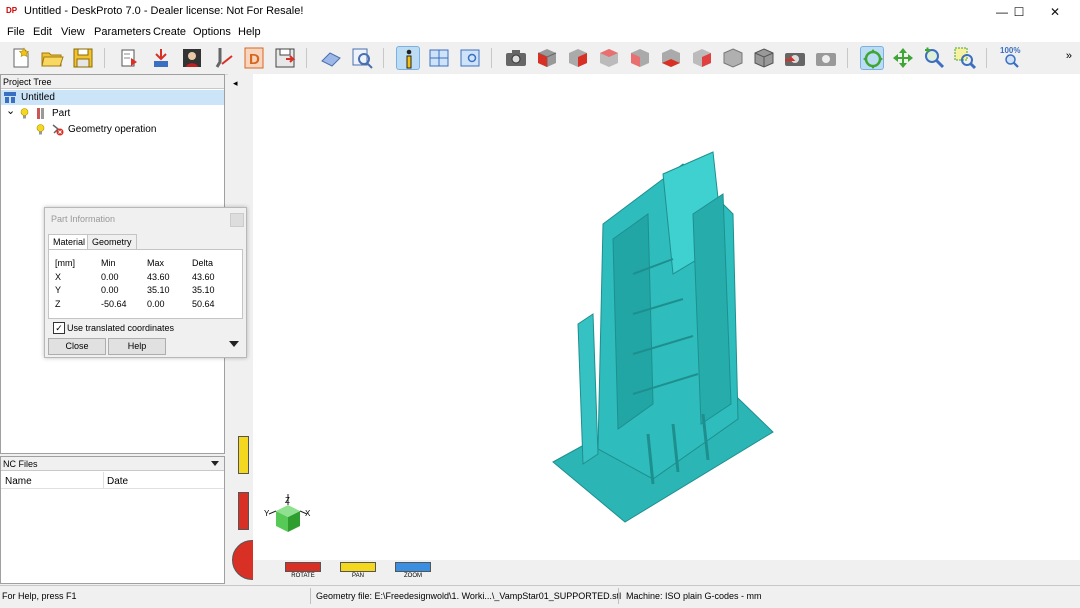 The image size is (1080, 608). Describe the element at coordinates (137, 346) in the screenshot. I see `help-button: Help` at that location.